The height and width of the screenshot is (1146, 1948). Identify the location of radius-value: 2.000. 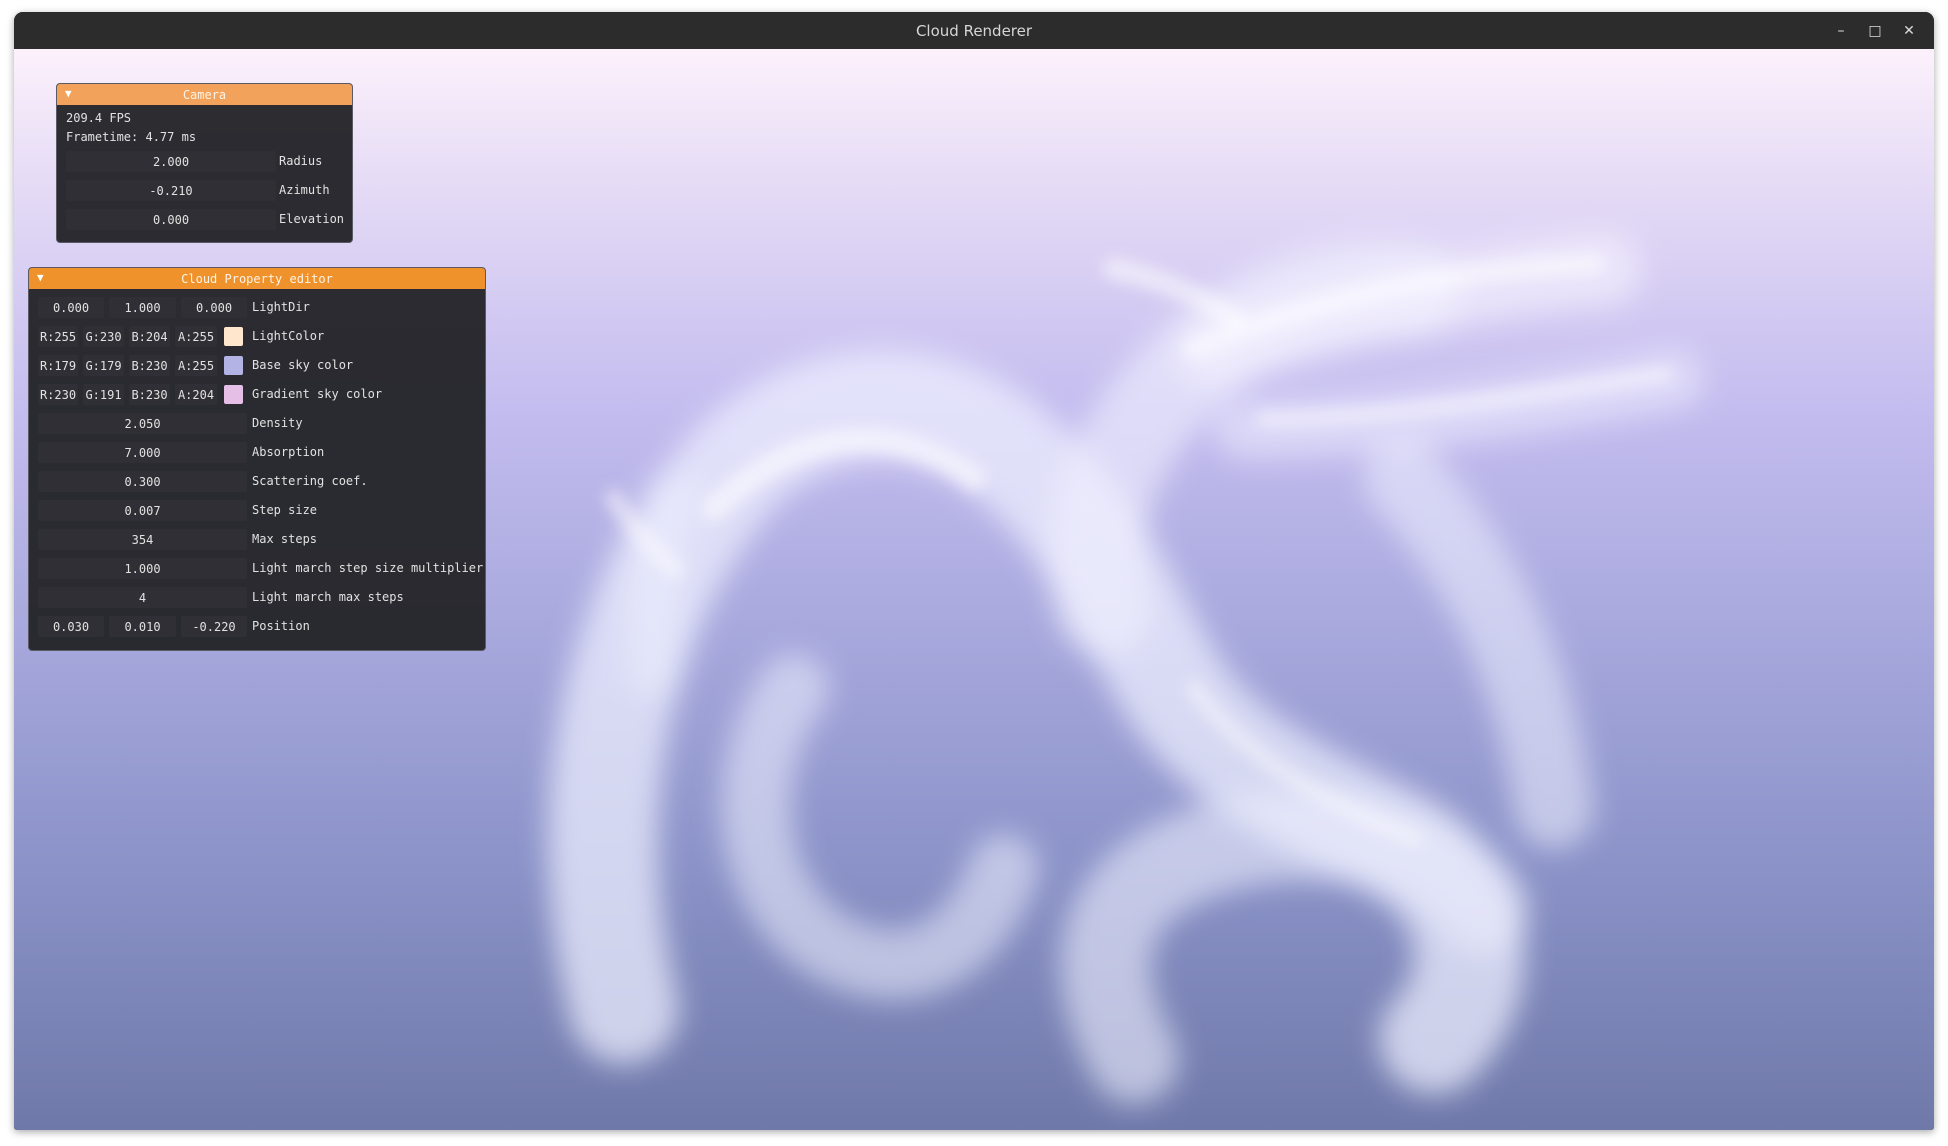
(171, 161).